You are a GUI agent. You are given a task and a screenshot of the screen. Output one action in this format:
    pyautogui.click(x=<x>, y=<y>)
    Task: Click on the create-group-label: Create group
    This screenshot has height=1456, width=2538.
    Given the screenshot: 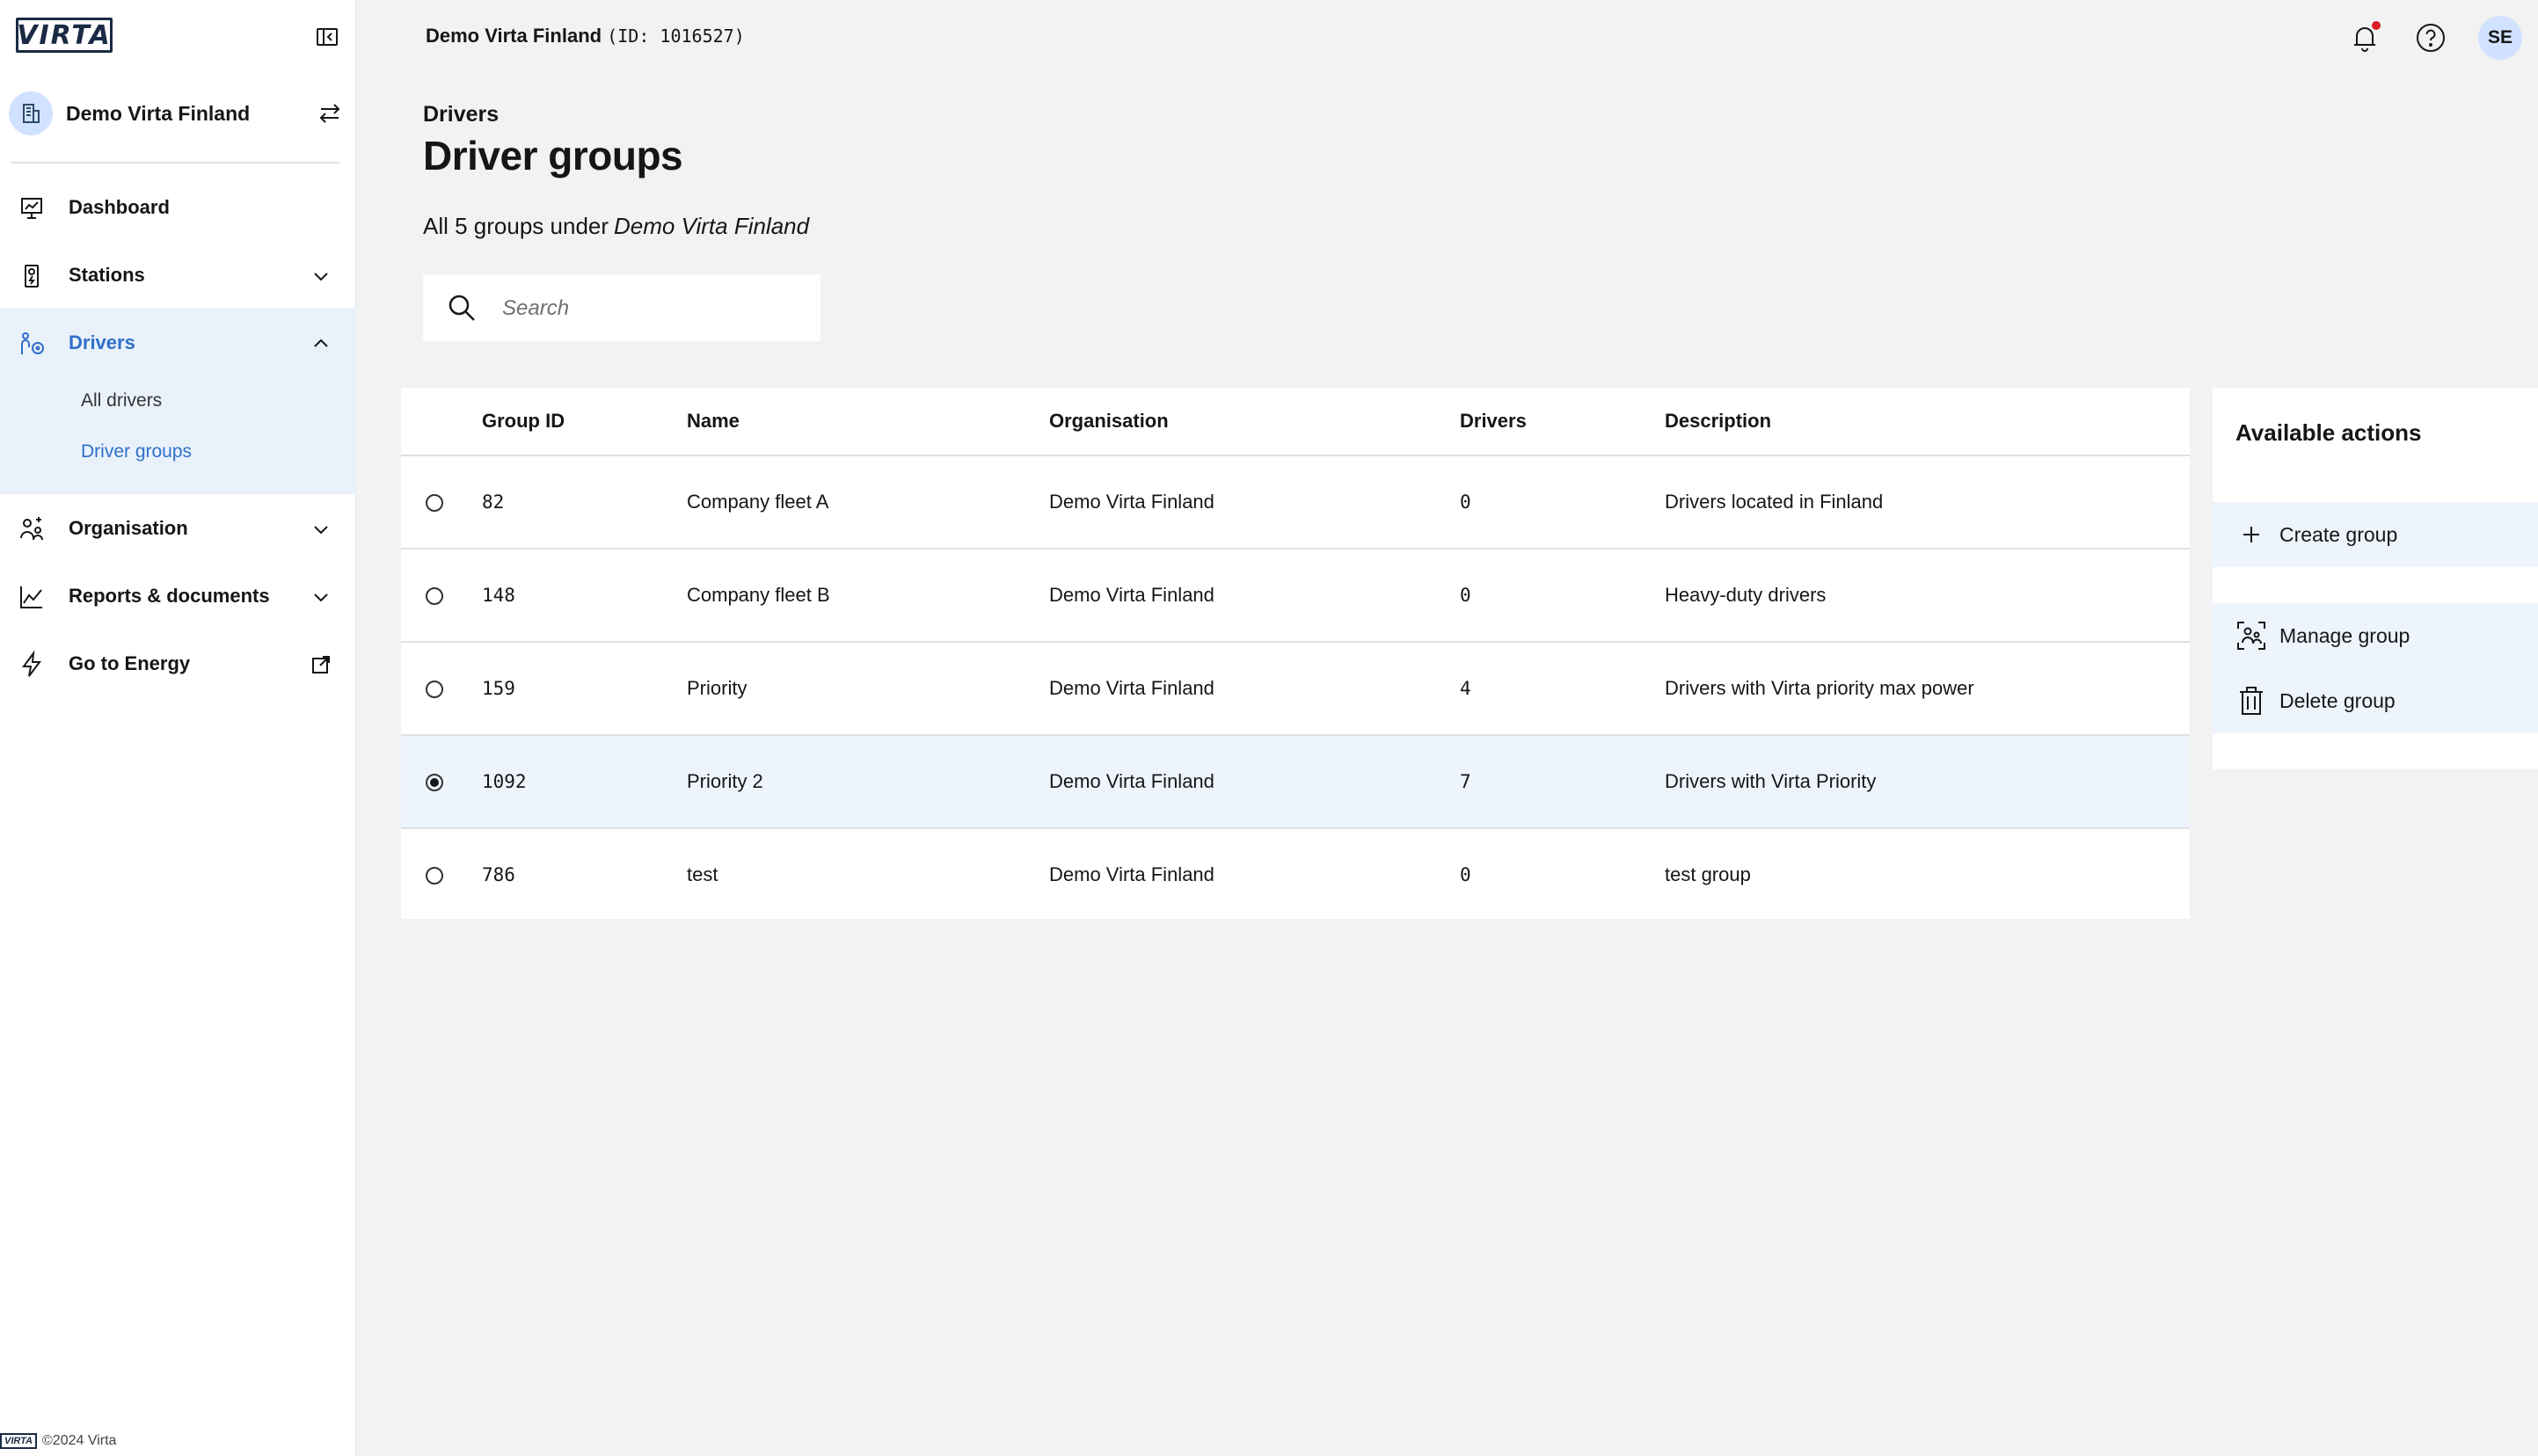 What is the action you would take?
    pyautogui.click(x=2338, y=534)
    